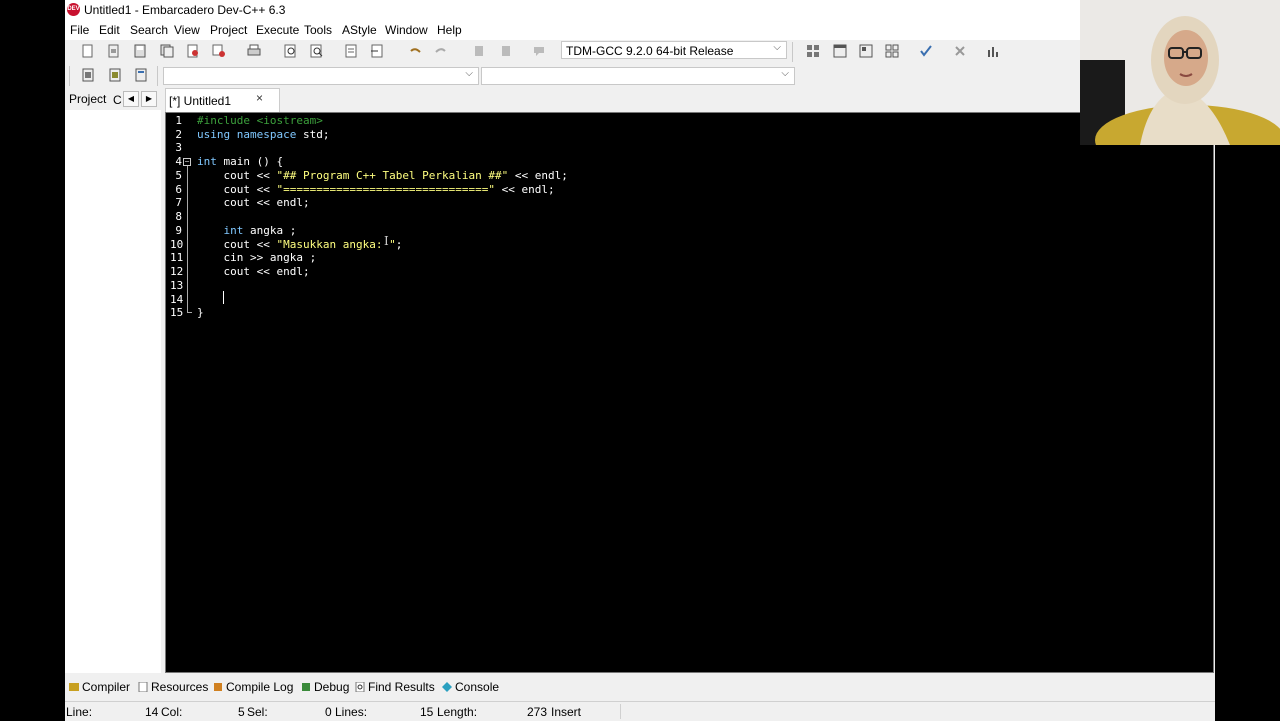 This screenshot has width=1280, height=721. Describe the element at coordinates (813, 51) in the screenshot. I see `compile-icon` at that location.